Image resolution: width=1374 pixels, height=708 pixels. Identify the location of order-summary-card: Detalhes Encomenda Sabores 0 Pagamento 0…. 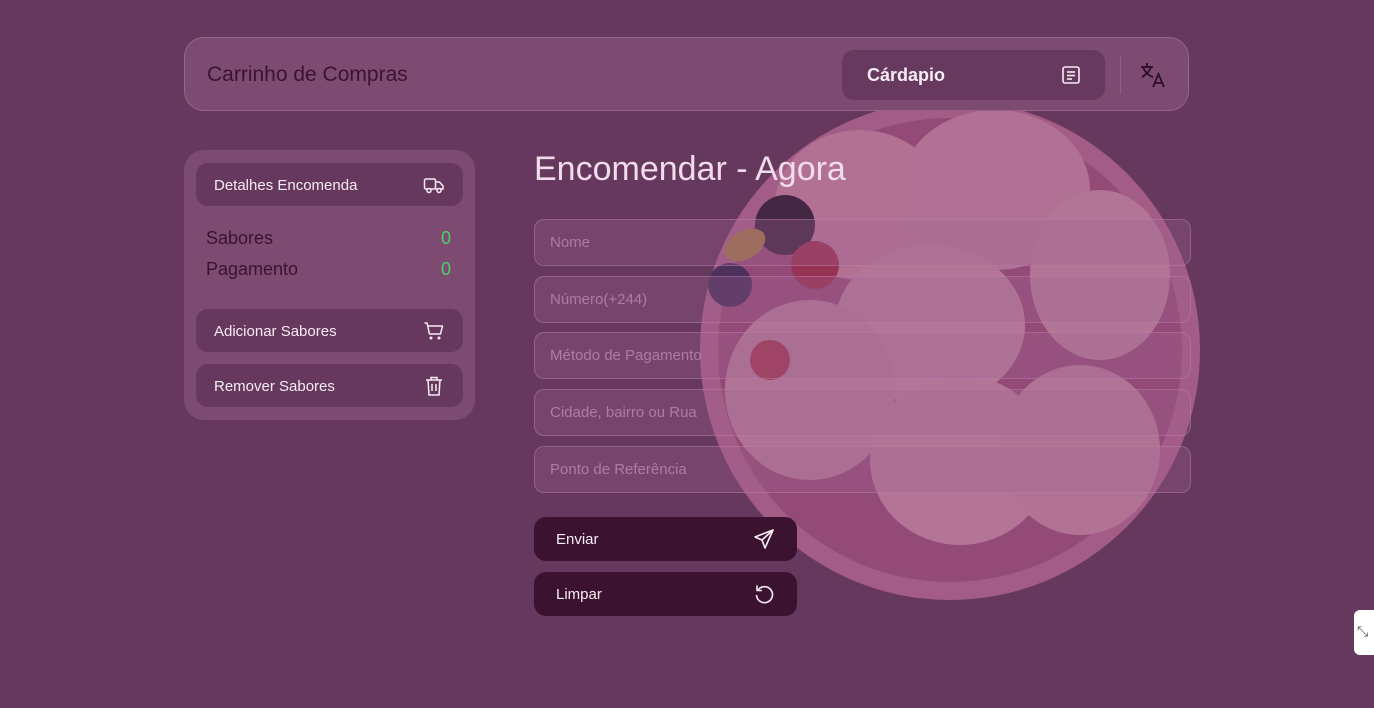
(329, 285).